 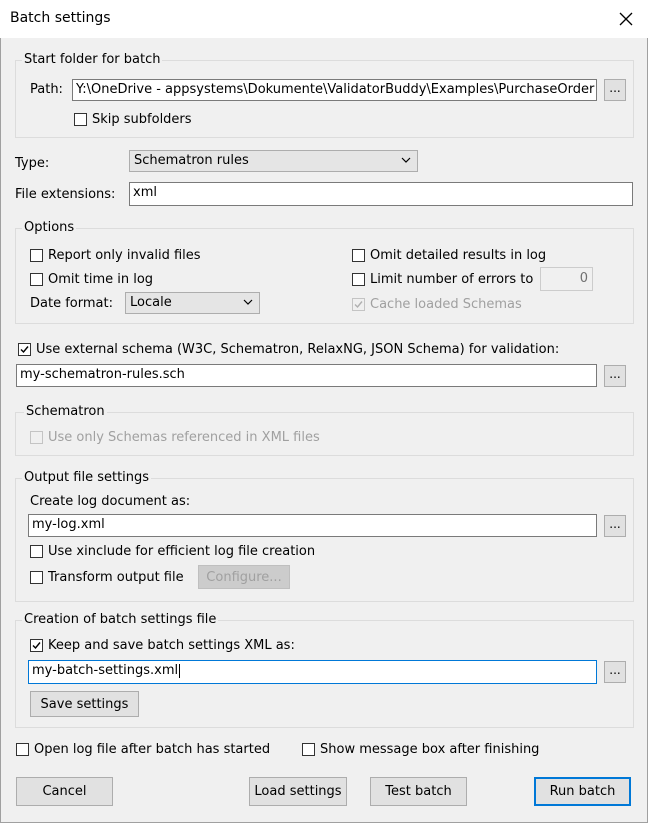 I want to click on limit-errors-input: 0, so click(x=566, y=279).